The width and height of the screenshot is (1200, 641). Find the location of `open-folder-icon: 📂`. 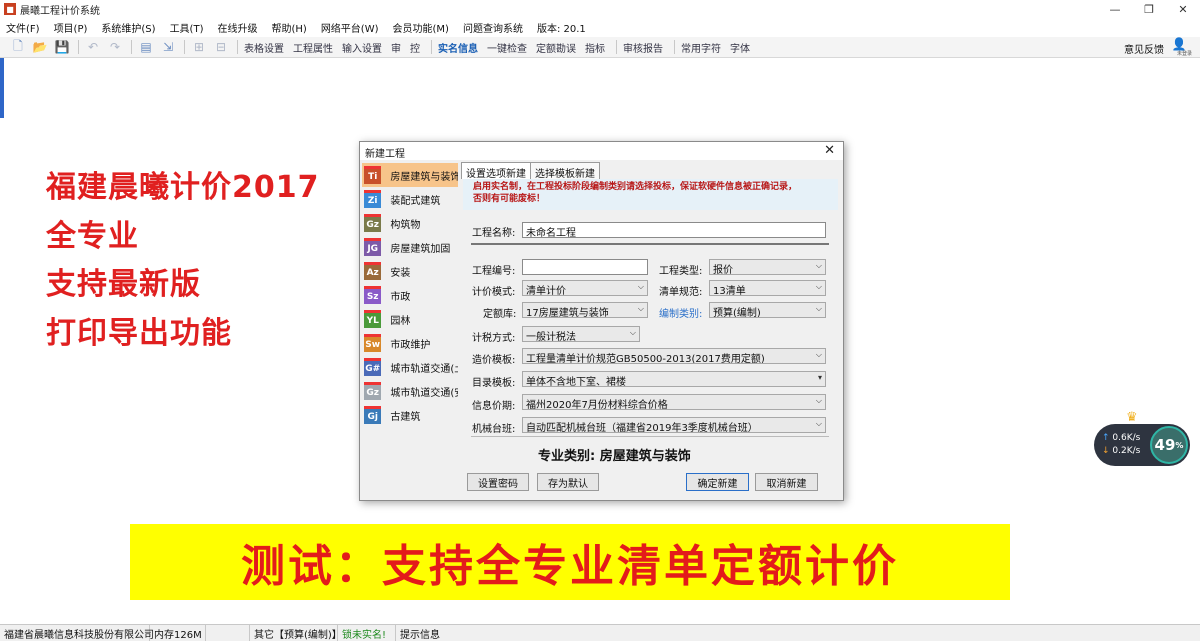

open-folder-icon: 📂 is located at coordinates (40, 47).